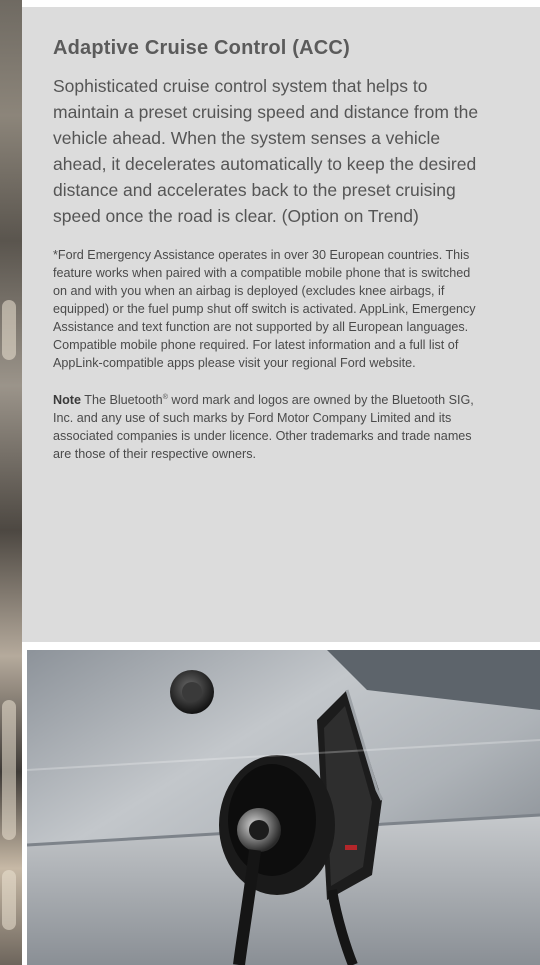 The height and width of the screenshot is (965, 540). What do you see at coordinates (122, 400) in the screenshot?
I see `note-text-start: The Bluetooth` at bounding box center [122, 400].